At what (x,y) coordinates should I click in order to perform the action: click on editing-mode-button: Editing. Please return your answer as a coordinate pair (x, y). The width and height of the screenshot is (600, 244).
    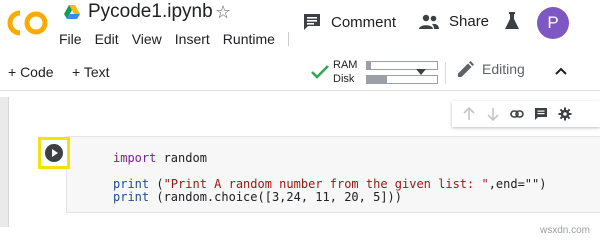
    Looking at the image, I should click on (491, 69).